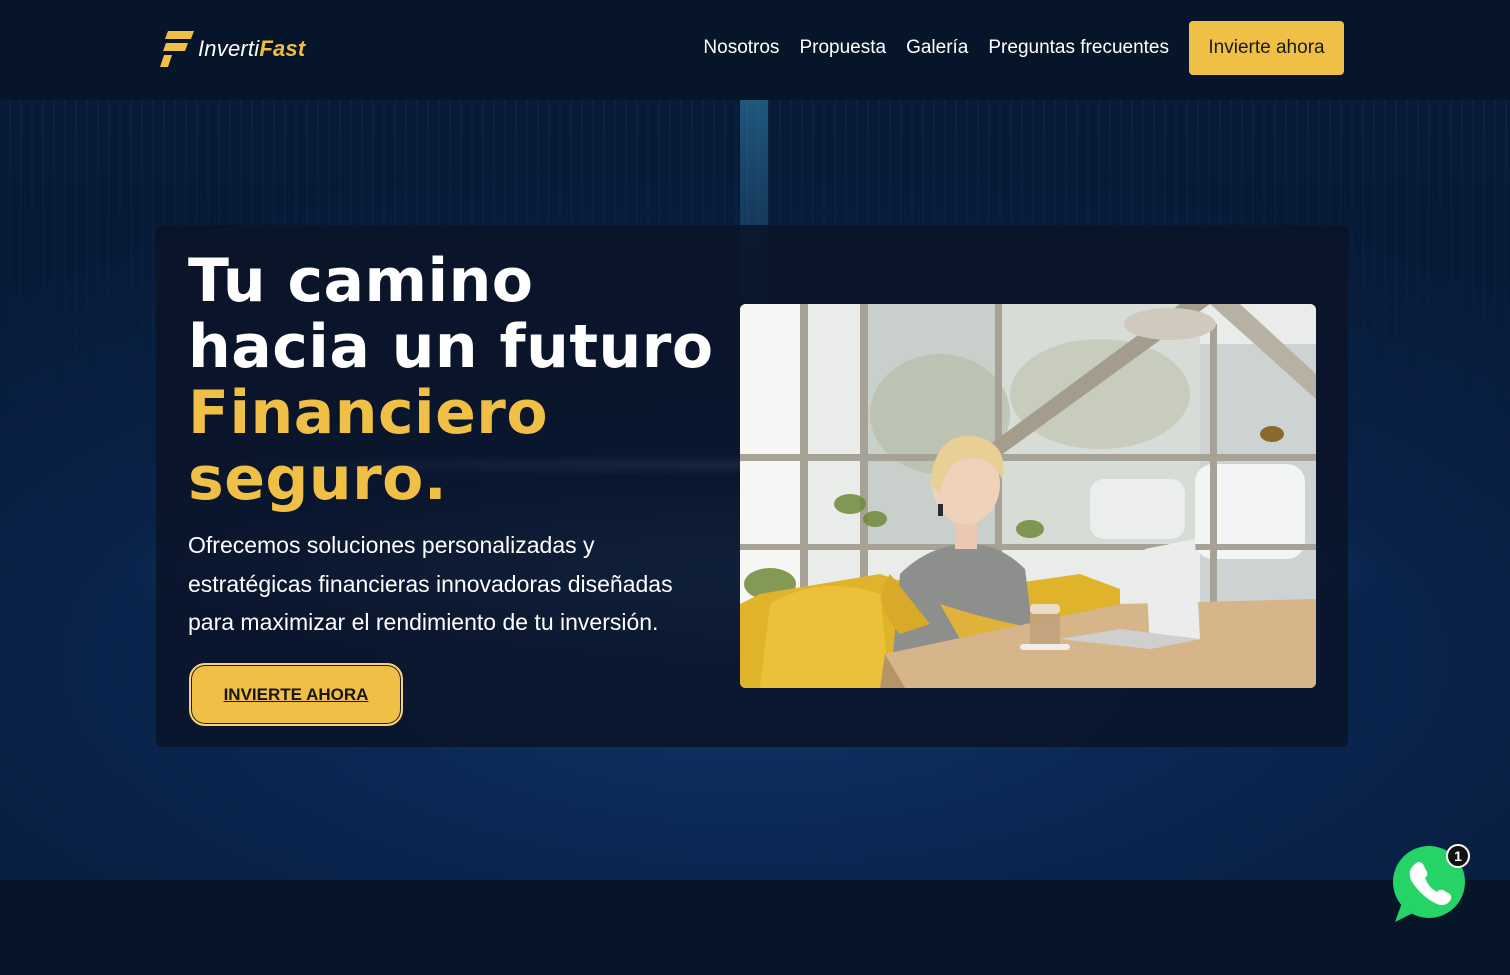 The image size is (1510, 975). I want to click on nav-cta-button: Invierte ahora, so click(1266, 48).